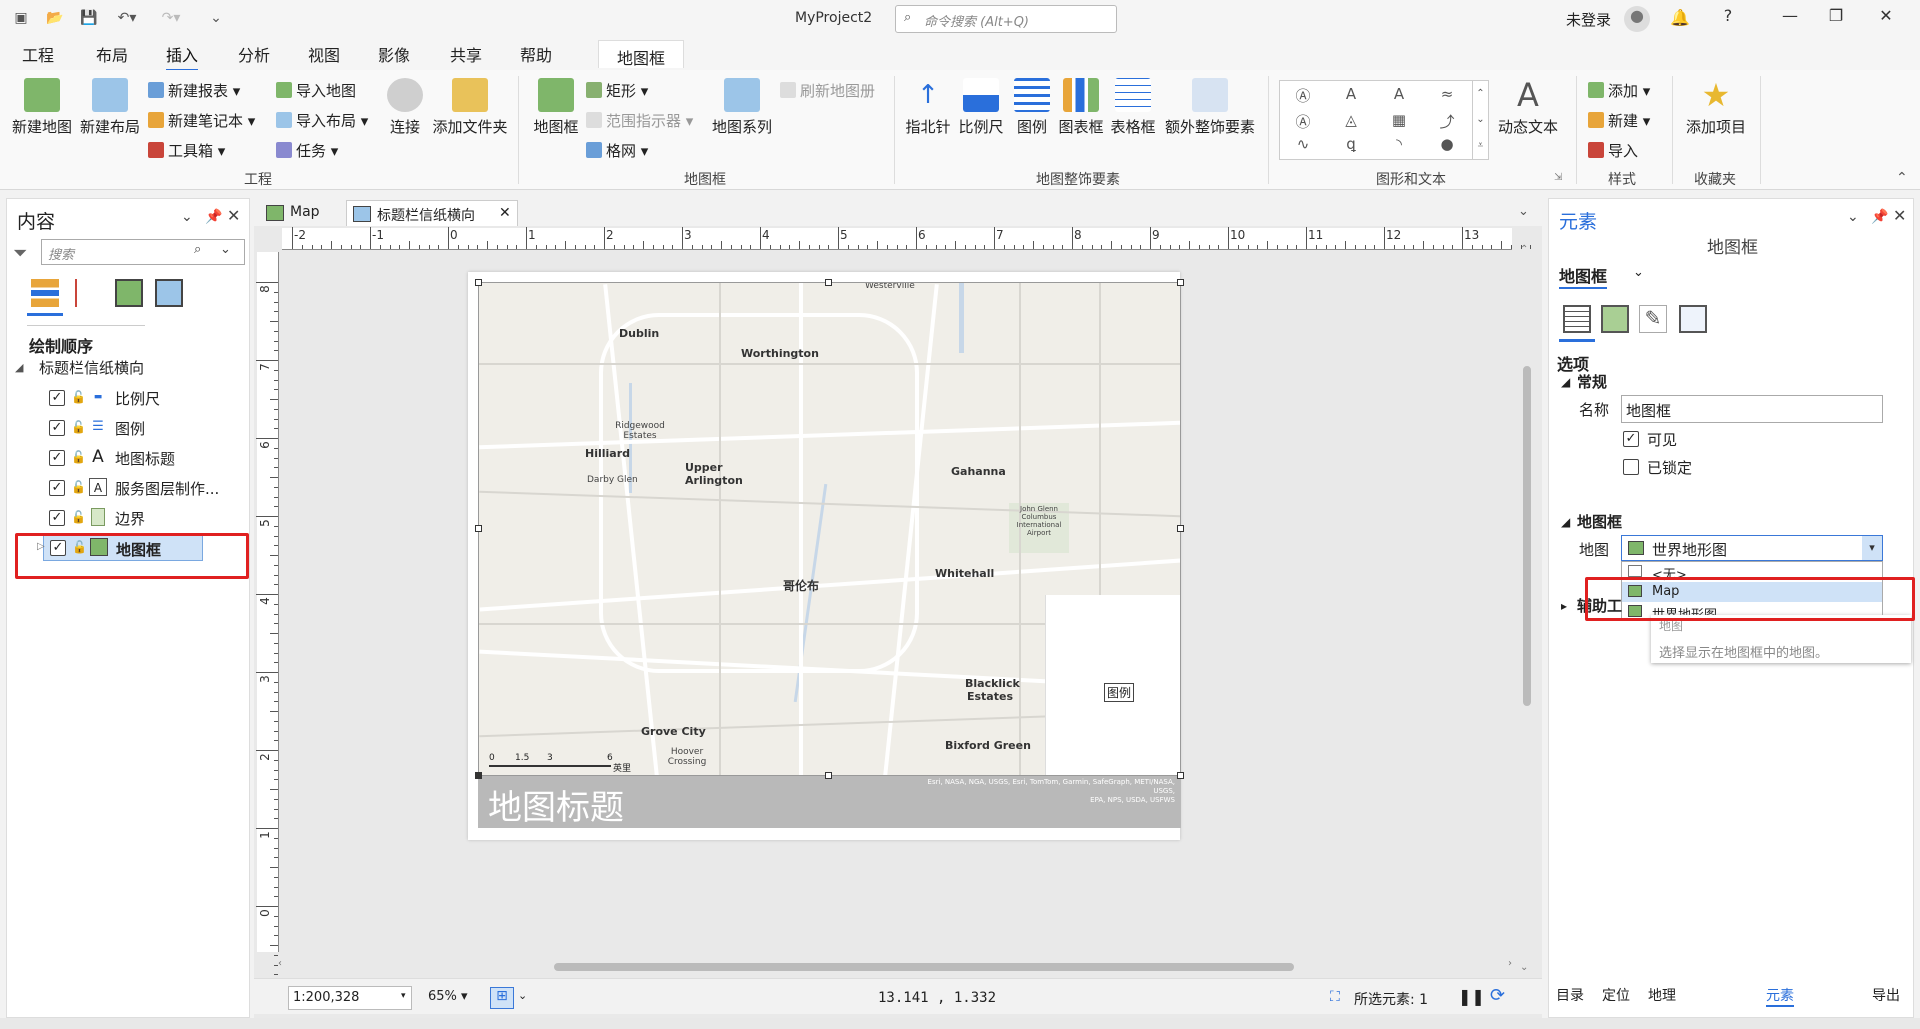 This screenshot has width=1920, height=1029. I want to click on add-item-button: ★ 添加项目, so click(1716, 107).